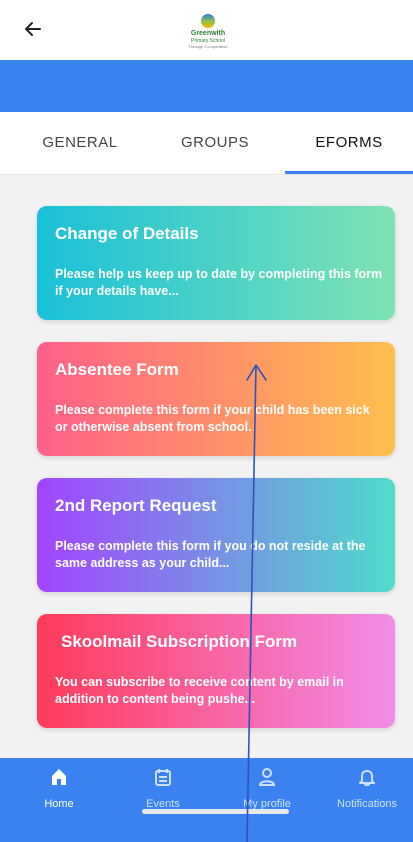 The height and width of the screenshot is (842, 413). I want to click on bell-icon, so click(367, 778).